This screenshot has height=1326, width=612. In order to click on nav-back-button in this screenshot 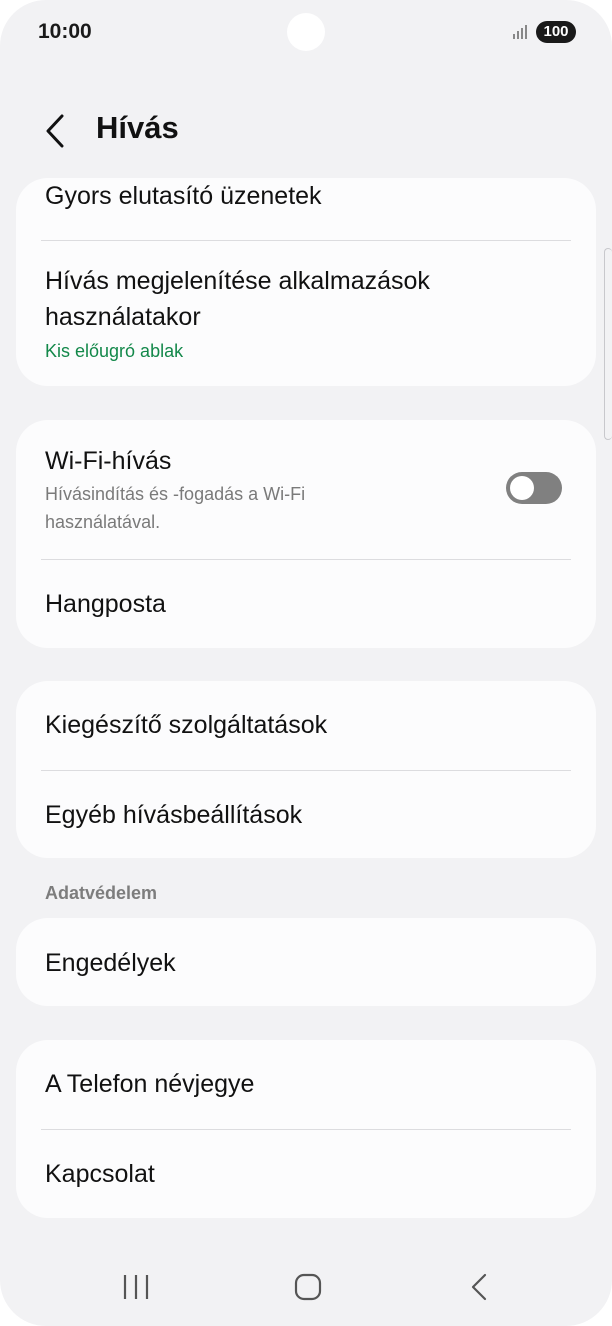, I will do `click(480, 1287)`.